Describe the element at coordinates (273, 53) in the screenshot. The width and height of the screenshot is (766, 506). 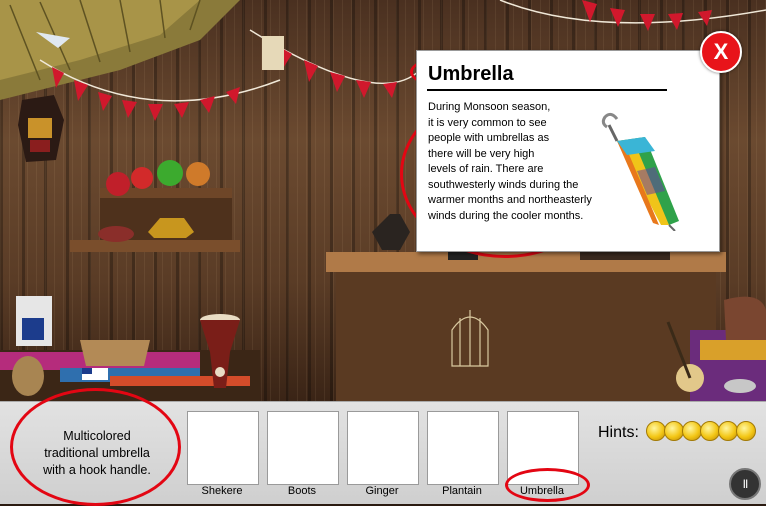
I see `hanging-note` at that location.